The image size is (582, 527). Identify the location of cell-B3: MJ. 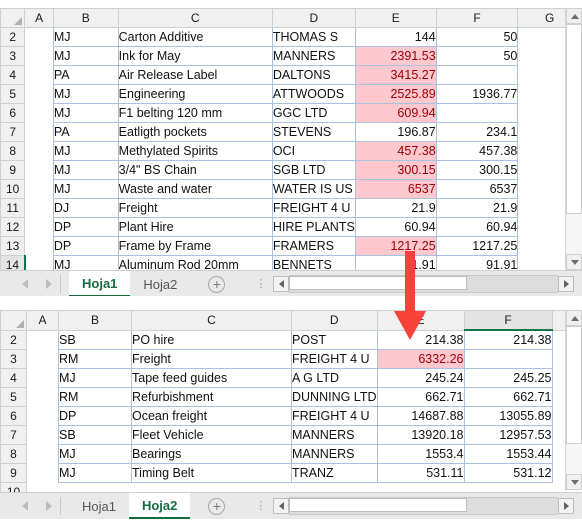
(85, 56).